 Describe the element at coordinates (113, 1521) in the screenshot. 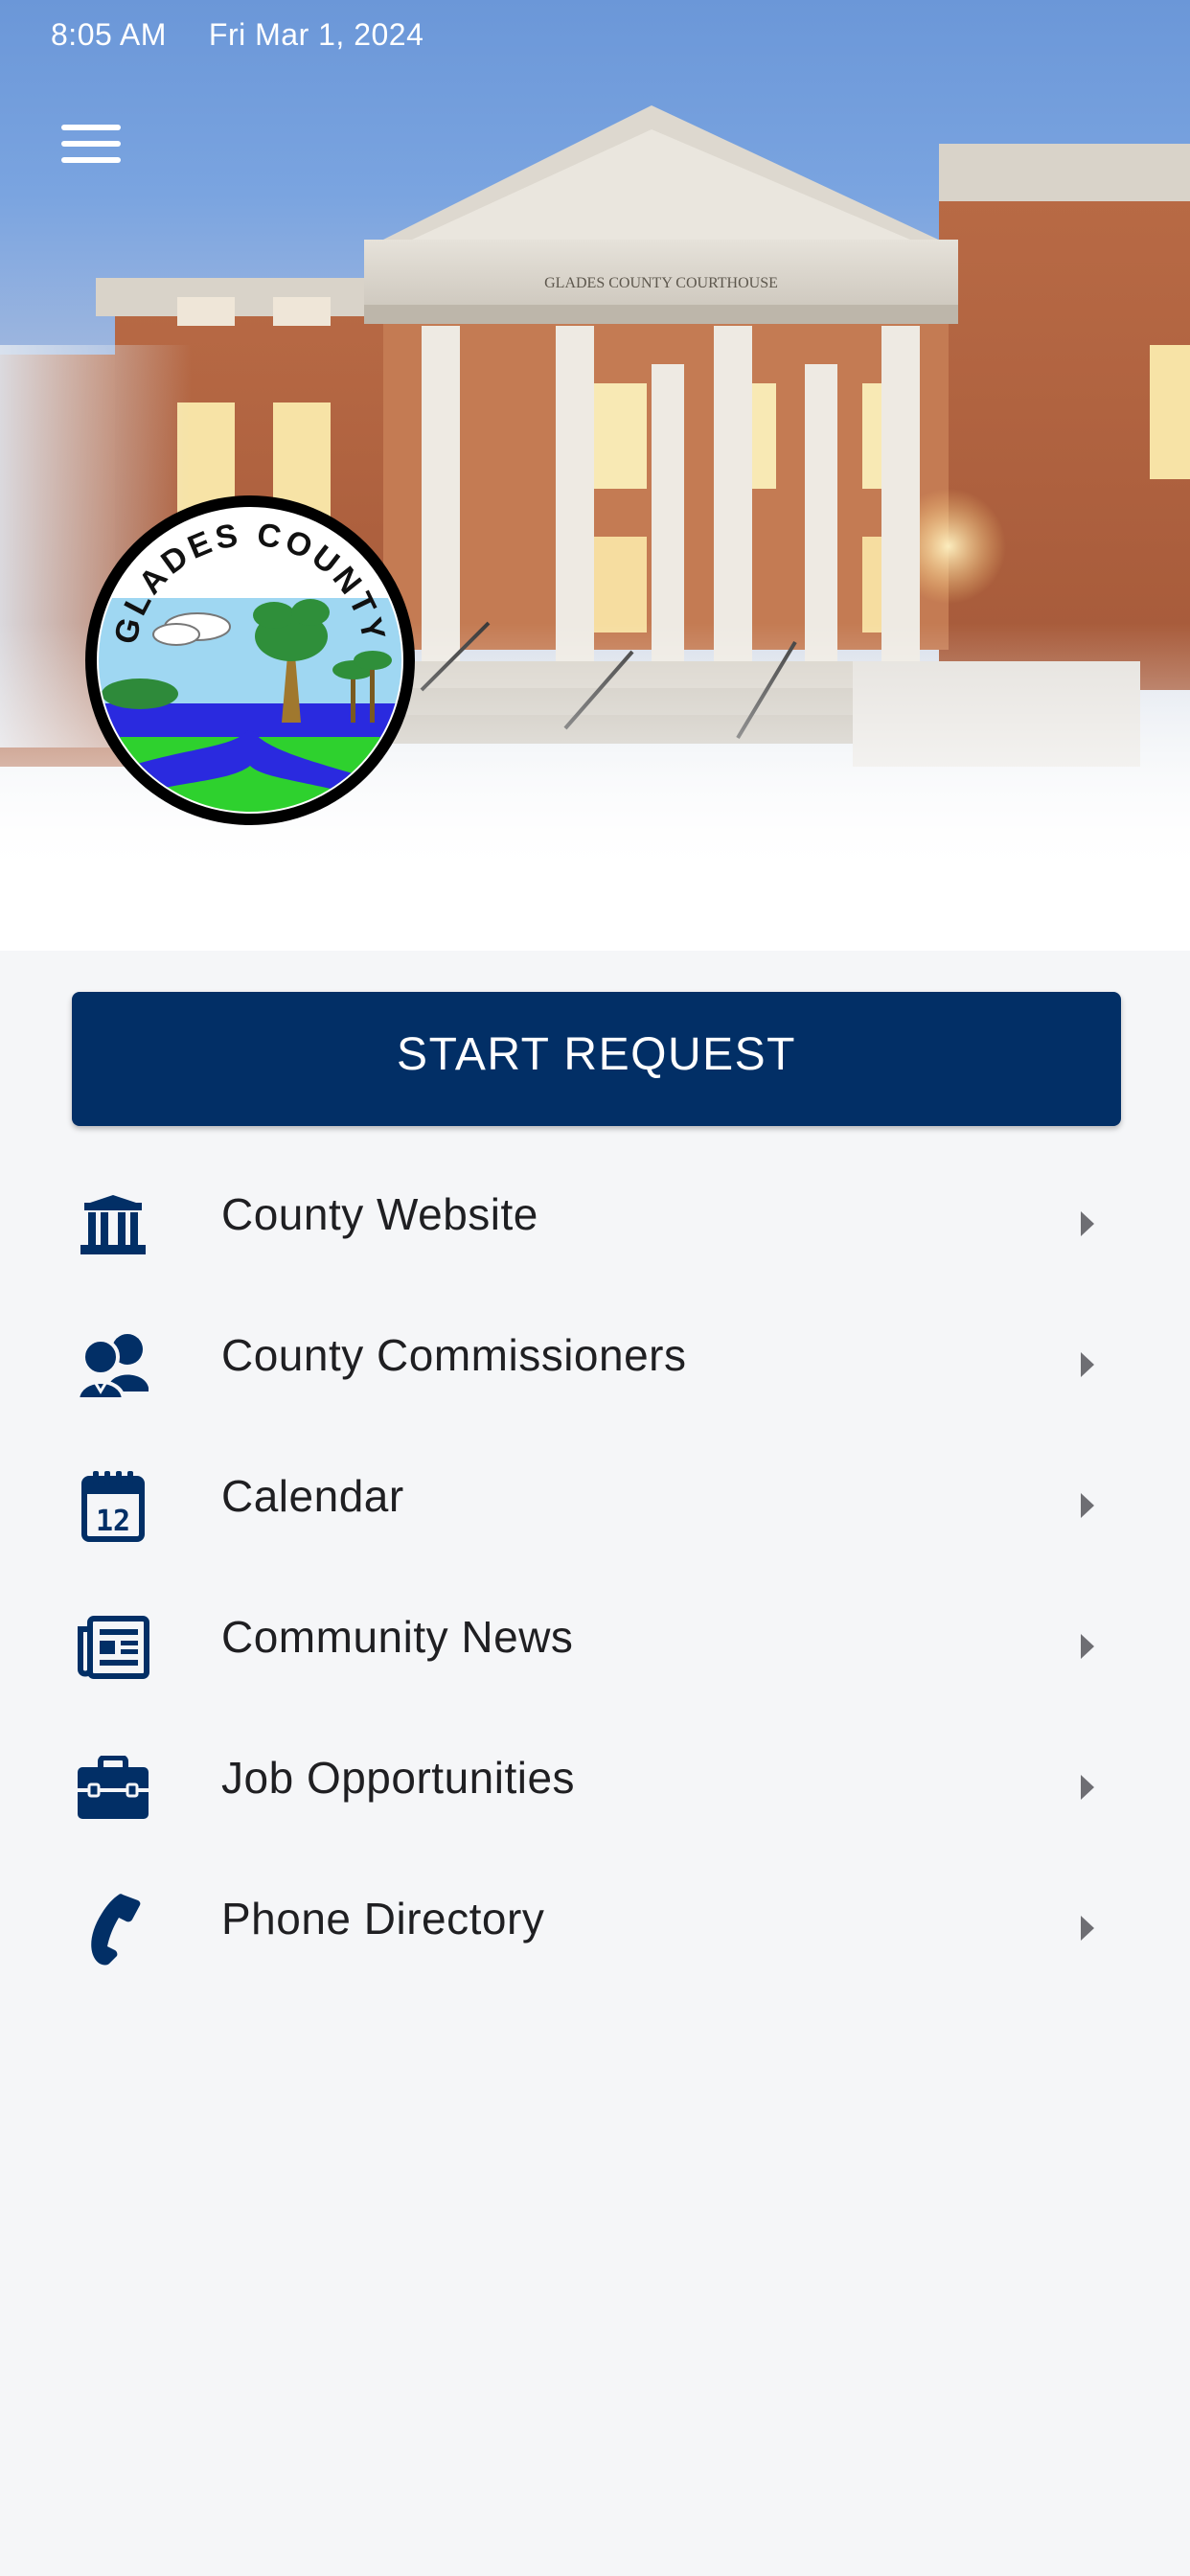

I see `svg-text: 12` at that location.